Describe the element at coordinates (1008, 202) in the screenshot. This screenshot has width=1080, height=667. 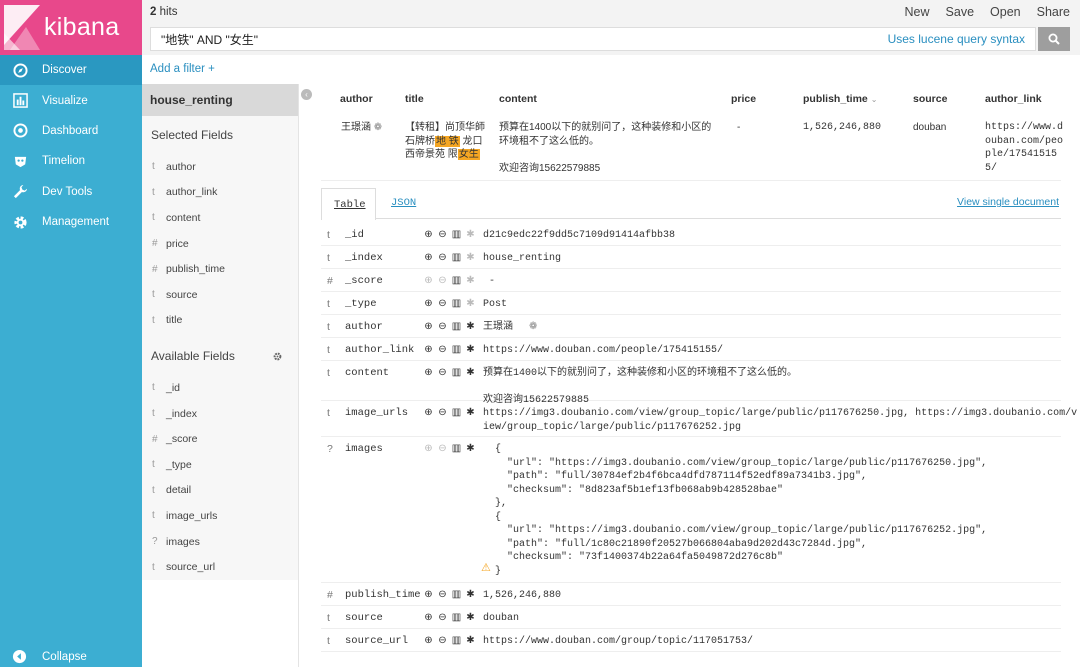
I see `view-single-document-link: View single document` at that location.